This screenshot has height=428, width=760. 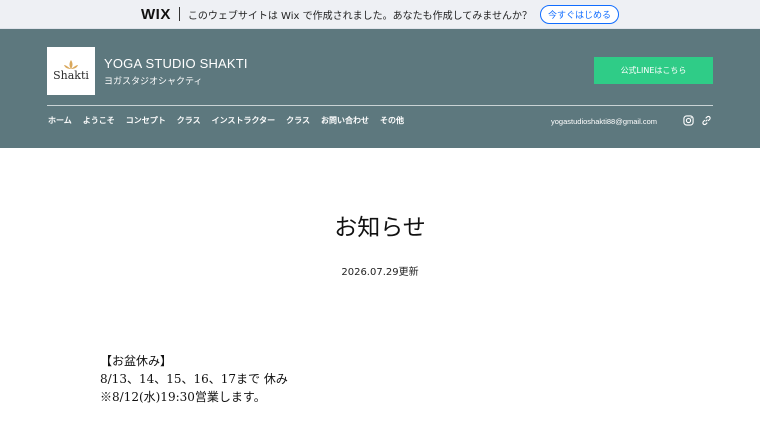 What do you see at coordinates (380, 272) in the screenshot?
I see `updated-date: 2026.07.29更新` at bounding box center [380, 272].